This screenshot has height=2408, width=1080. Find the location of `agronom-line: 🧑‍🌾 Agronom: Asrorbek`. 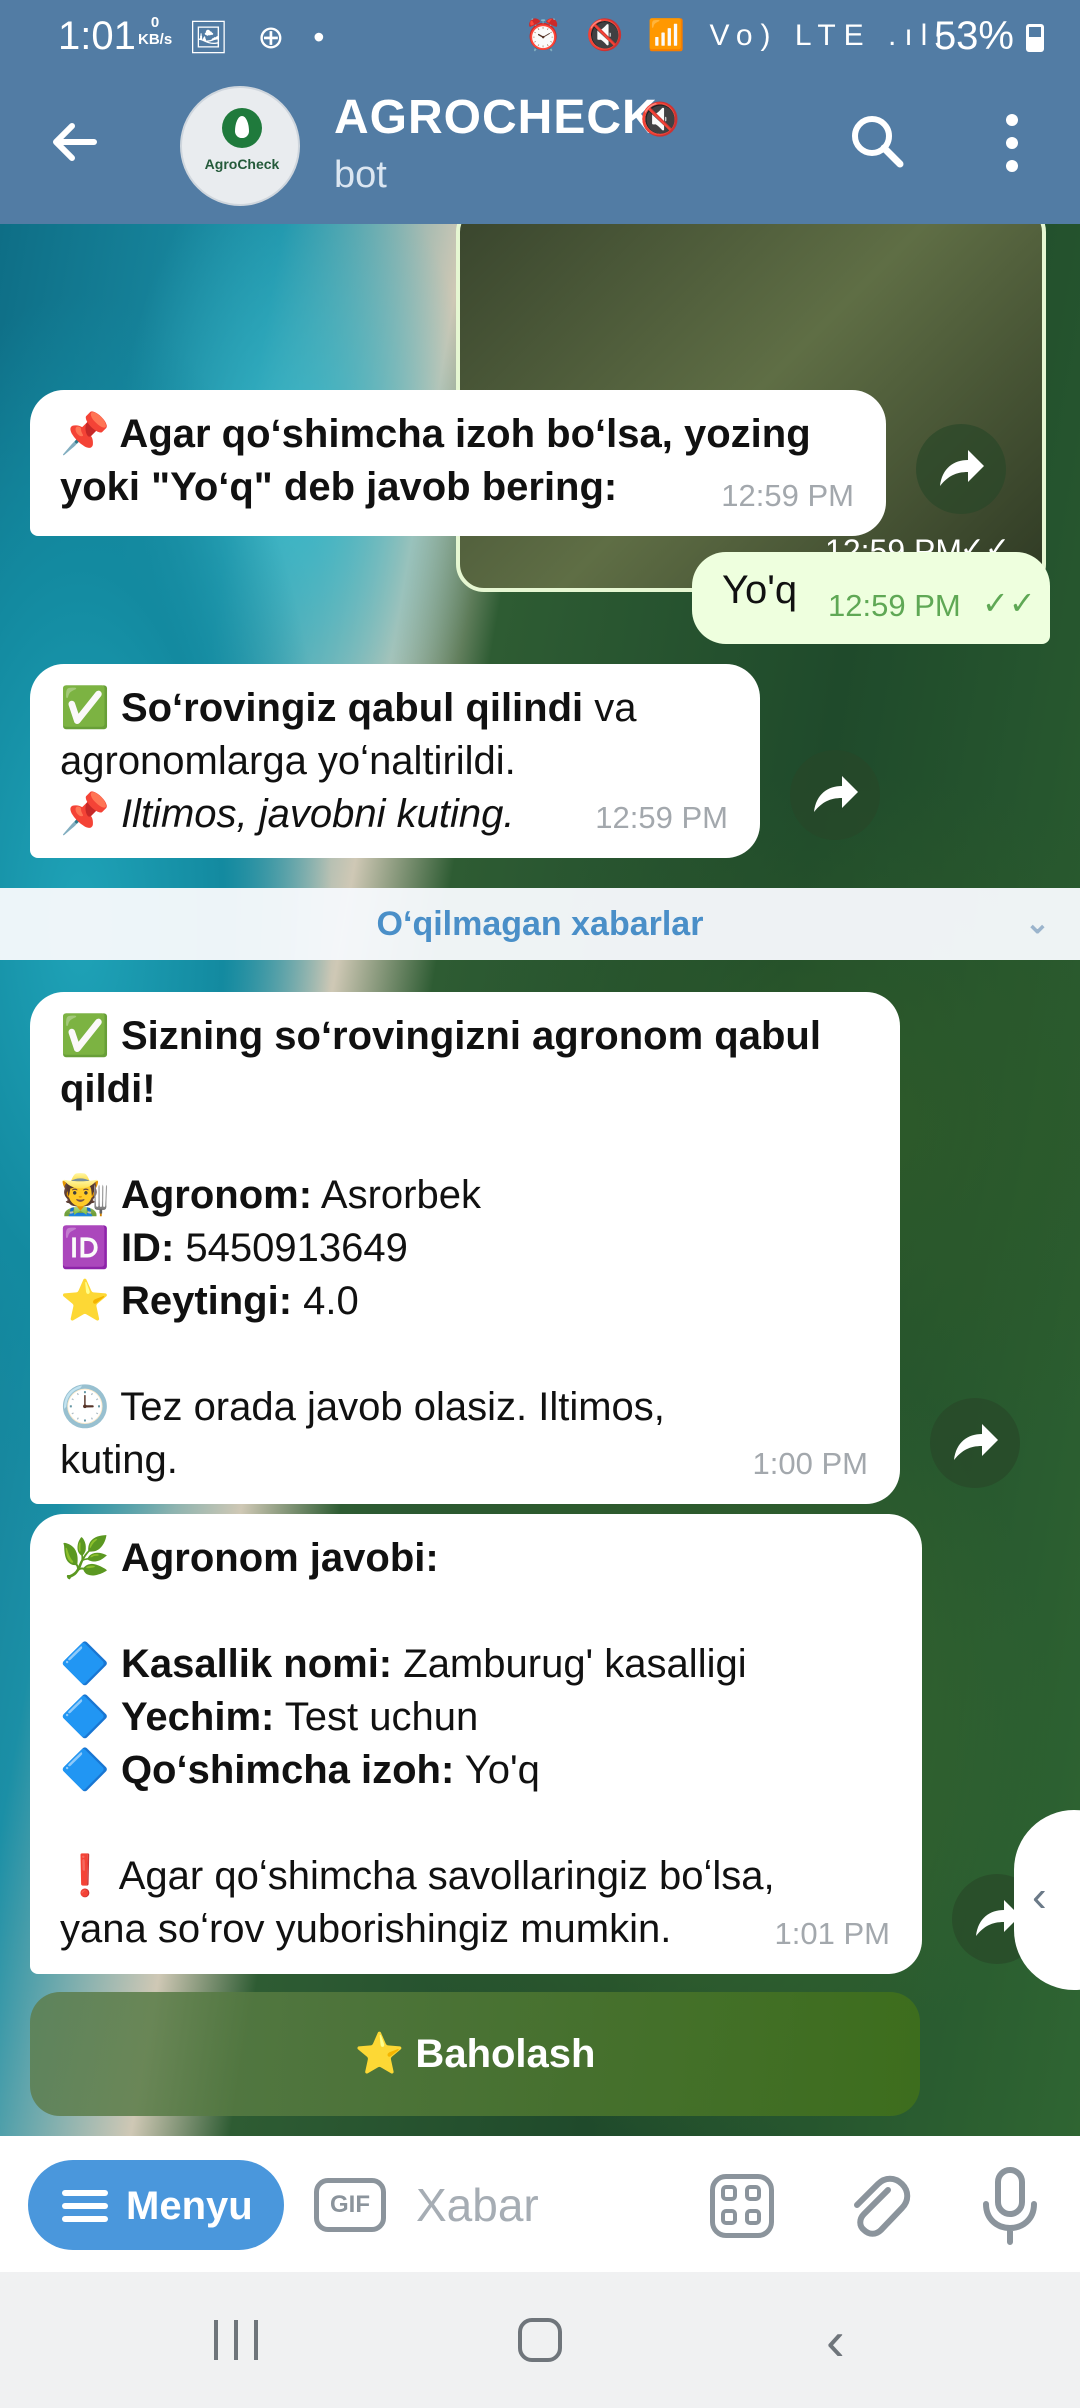

agronom-line: 🧑‍🌾 Agronom: Asrorbek is located at coordinates (465, 1195).